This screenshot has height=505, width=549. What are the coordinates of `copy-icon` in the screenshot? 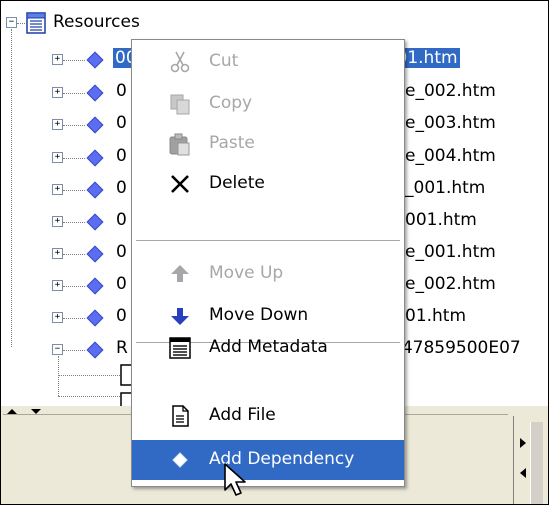 It's located at (180, 104).